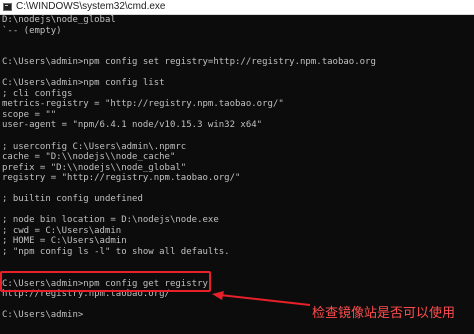 The height and width of the screenshot is (334, 474). What do you see at coordinates (29, 114) in the screenshot?
I see `console-line: scope = ""` at bounding box center [29, 114].